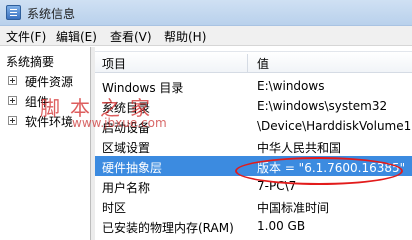 The width and height of the screenshot is (412, 240). I want to click on cell-item: 硬件抽象层, so click(132, 168).